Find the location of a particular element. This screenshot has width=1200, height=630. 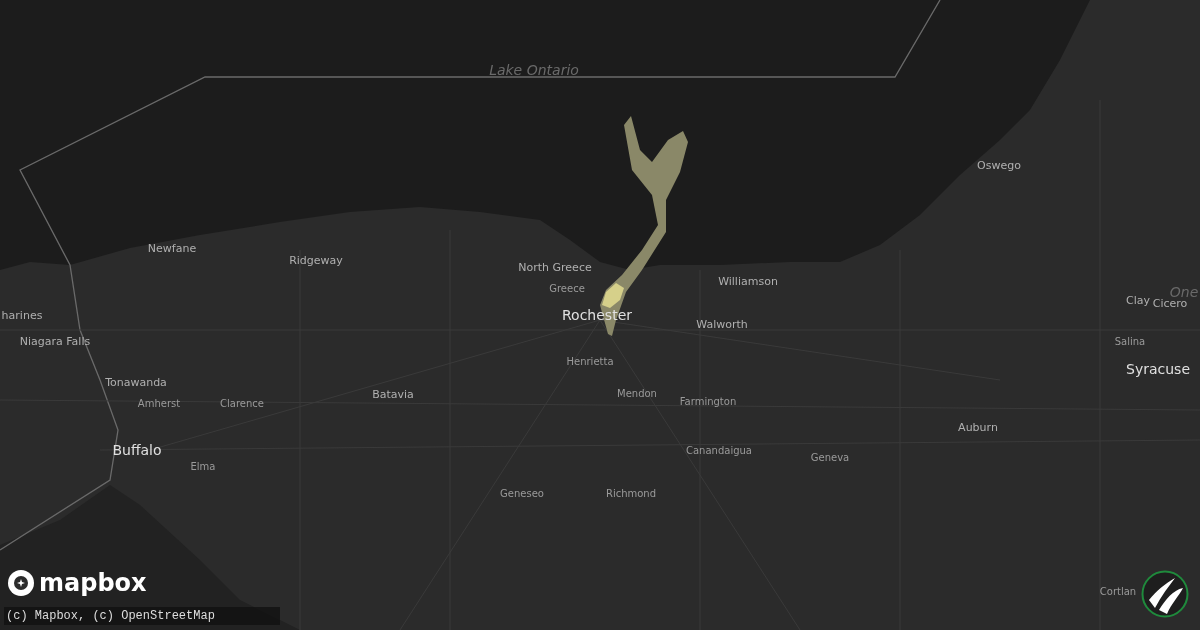

place-label: Cortlan is located at coordinates (1118, 592).